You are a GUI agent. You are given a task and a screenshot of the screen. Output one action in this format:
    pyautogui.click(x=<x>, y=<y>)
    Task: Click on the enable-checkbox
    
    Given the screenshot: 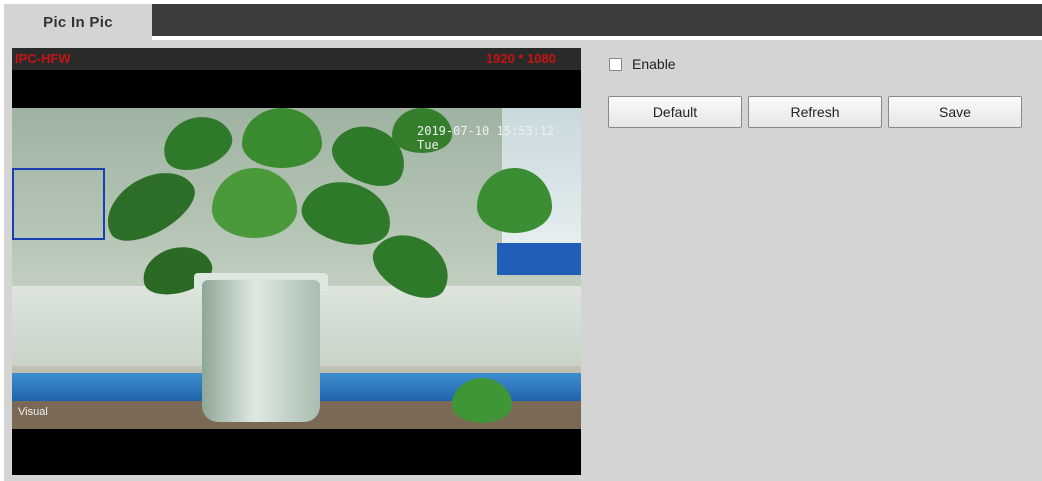 What is the action you would take?
    pyautogui.click(x=615, y=64)
    